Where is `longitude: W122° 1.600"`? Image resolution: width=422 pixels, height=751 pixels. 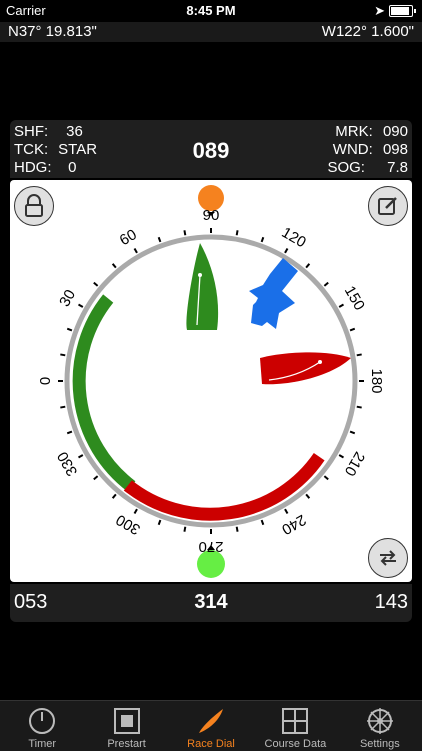
longitude: W122° 1.600" is located at coordinates (367, 31).